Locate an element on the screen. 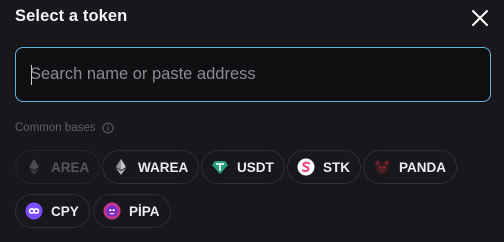 The image size is (504, 242). modal-title: Select a token is located at coordinates (71, 16).